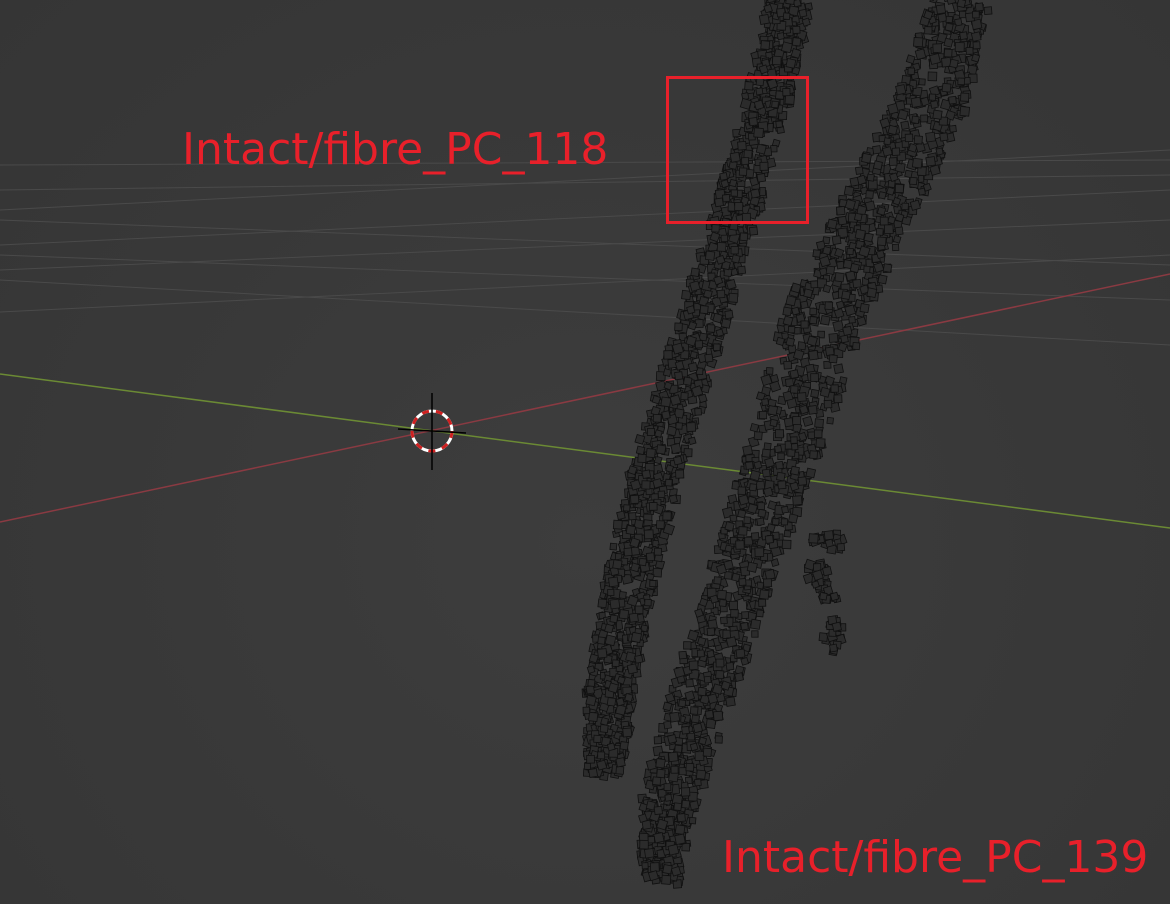  I want to click on 3d-cursor-icon, so click(432, 431).